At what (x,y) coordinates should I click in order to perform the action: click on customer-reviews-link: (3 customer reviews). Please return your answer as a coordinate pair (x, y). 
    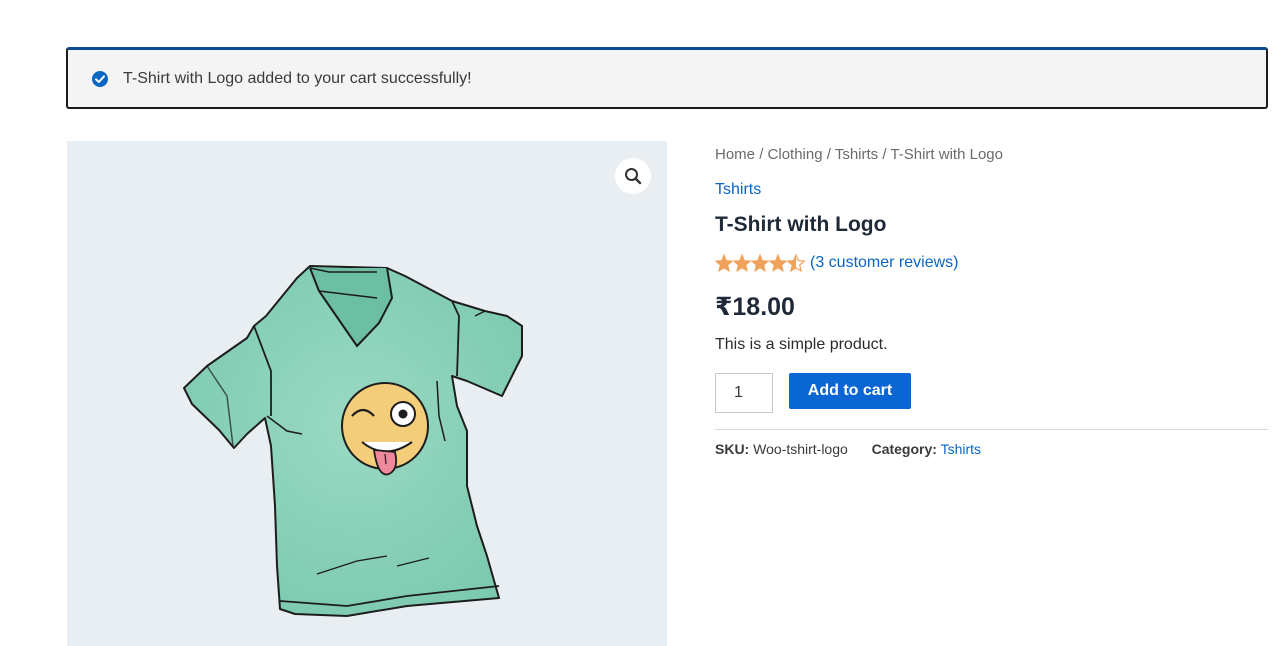
    Looking at the image, I should click on (884, 263).